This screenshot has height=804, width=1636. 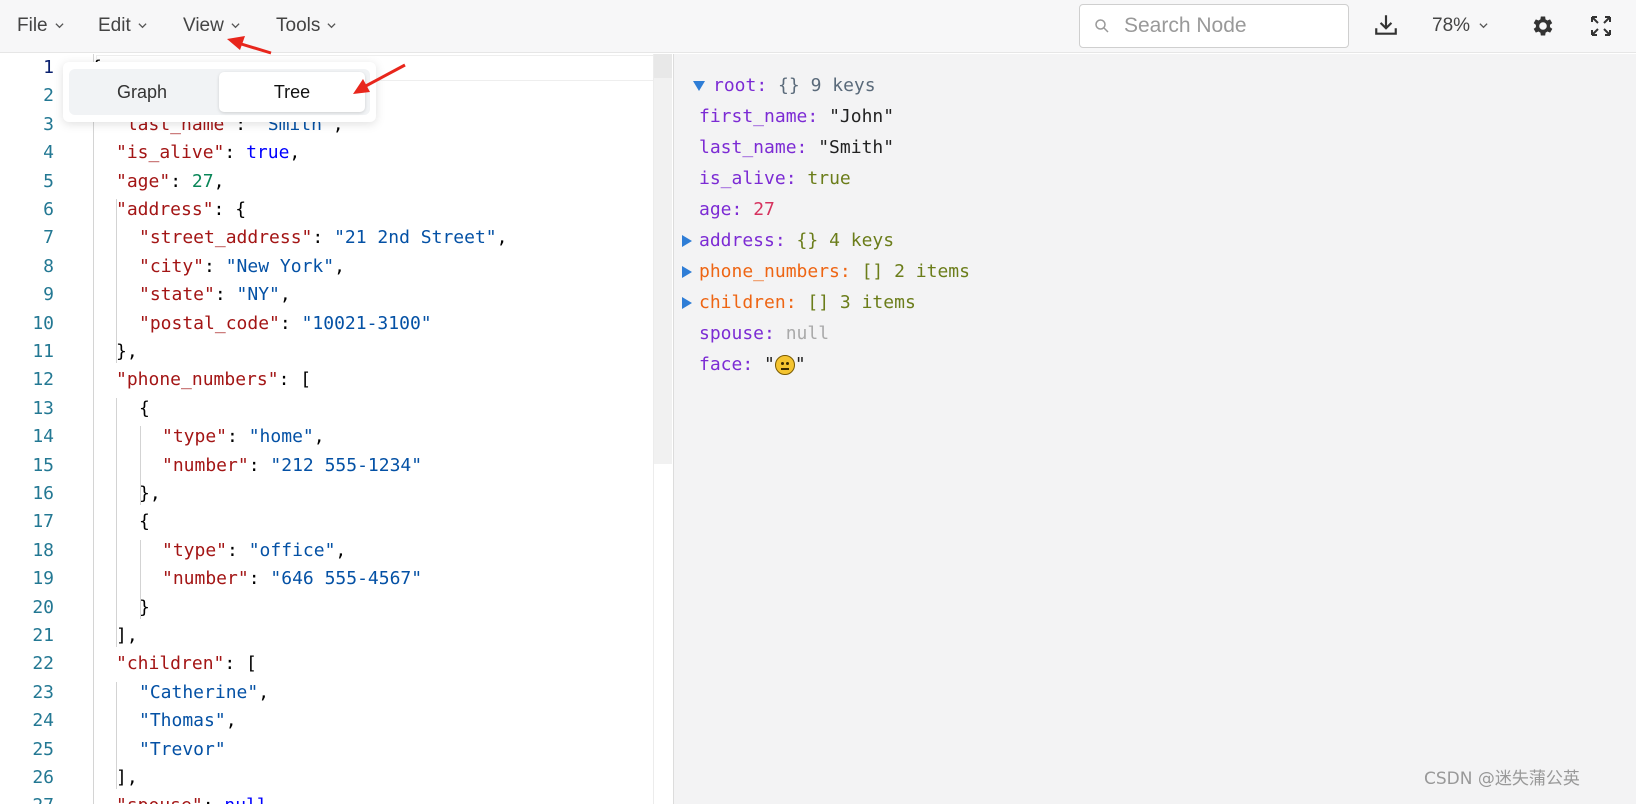 I want to click on code-token: "street_address", so click(x=226, y=238).